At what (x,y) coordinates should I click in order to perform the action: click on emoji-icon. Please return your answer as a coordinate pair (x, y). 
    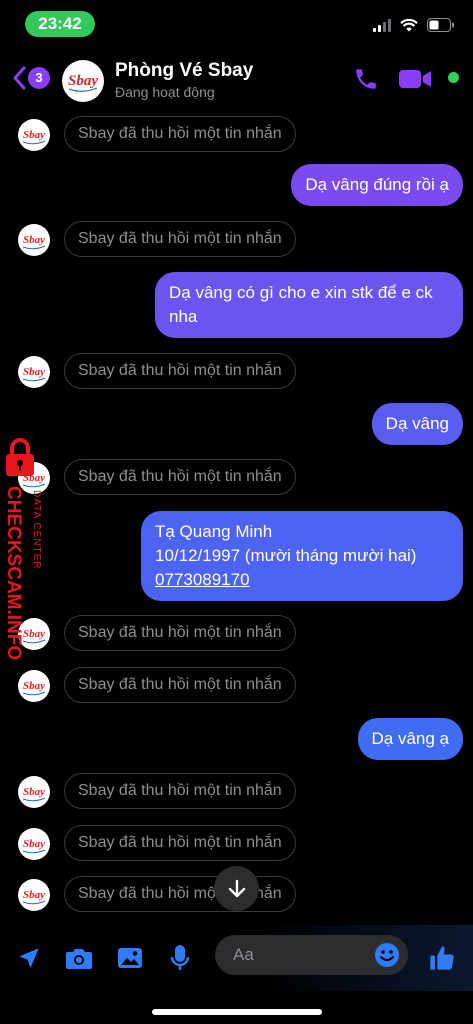
    Looking at the image, I should click on (387, 955).